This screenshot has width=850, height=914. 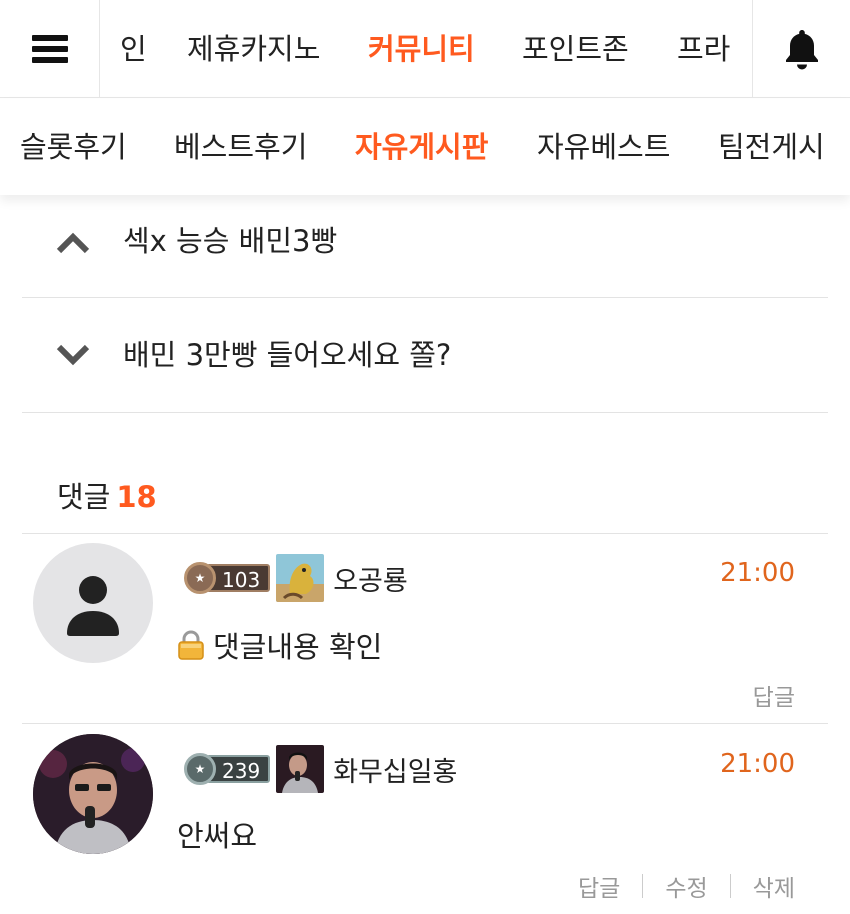 I want to click on sub-nav-item-team-board: 팀전게시, so click(x=771, y=147).